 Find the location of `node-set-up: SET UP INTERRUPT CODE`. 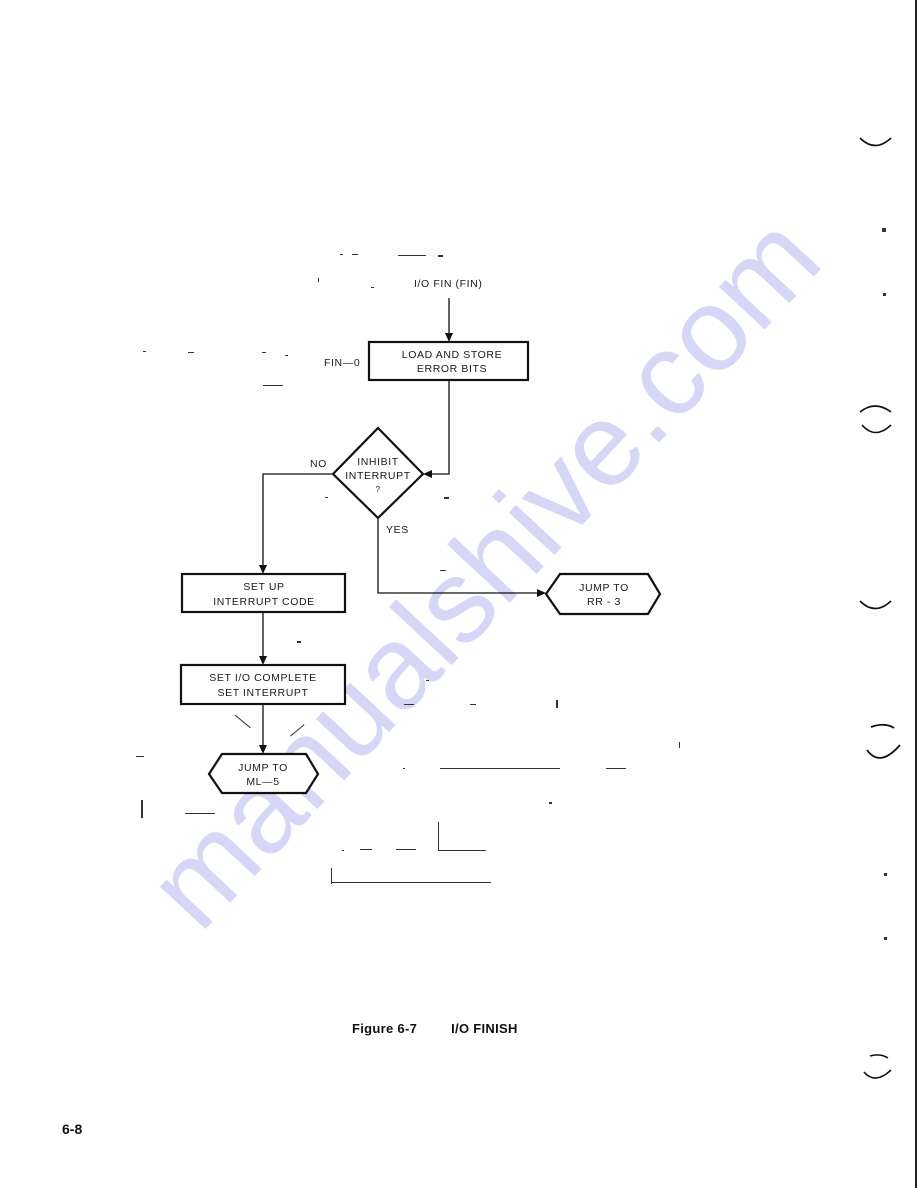

node-set-up: SET UP INTERRUPT CODE is located at coordinates (263, 593).